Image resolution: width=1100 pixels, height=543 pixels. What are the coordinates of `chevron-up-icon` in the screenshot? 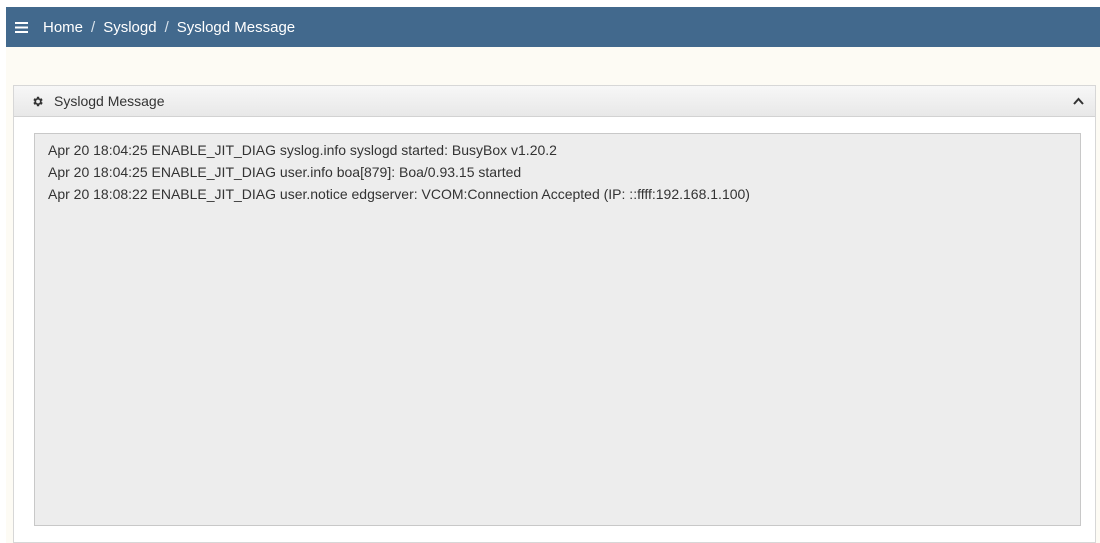 It's located at (1078, 101).